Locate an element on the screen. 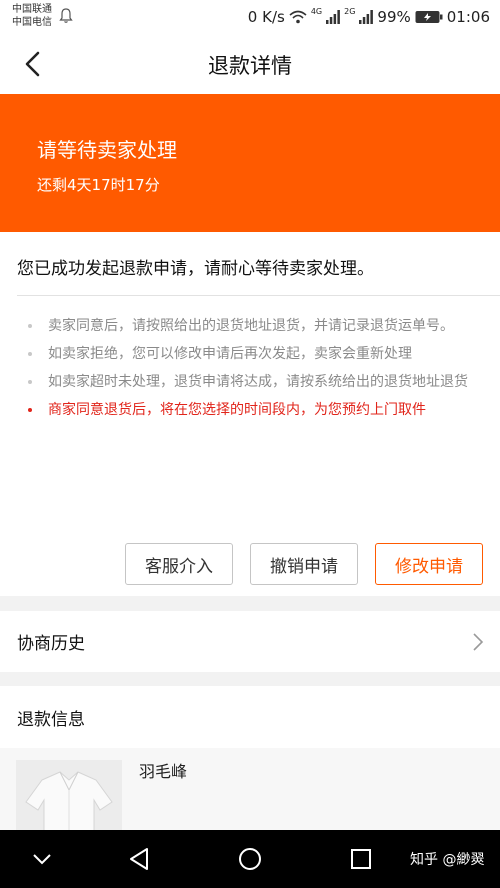 This screenshot has width=500, height=888. negotiation-history-row: 协商历史 is located at coordinates (250, 641).